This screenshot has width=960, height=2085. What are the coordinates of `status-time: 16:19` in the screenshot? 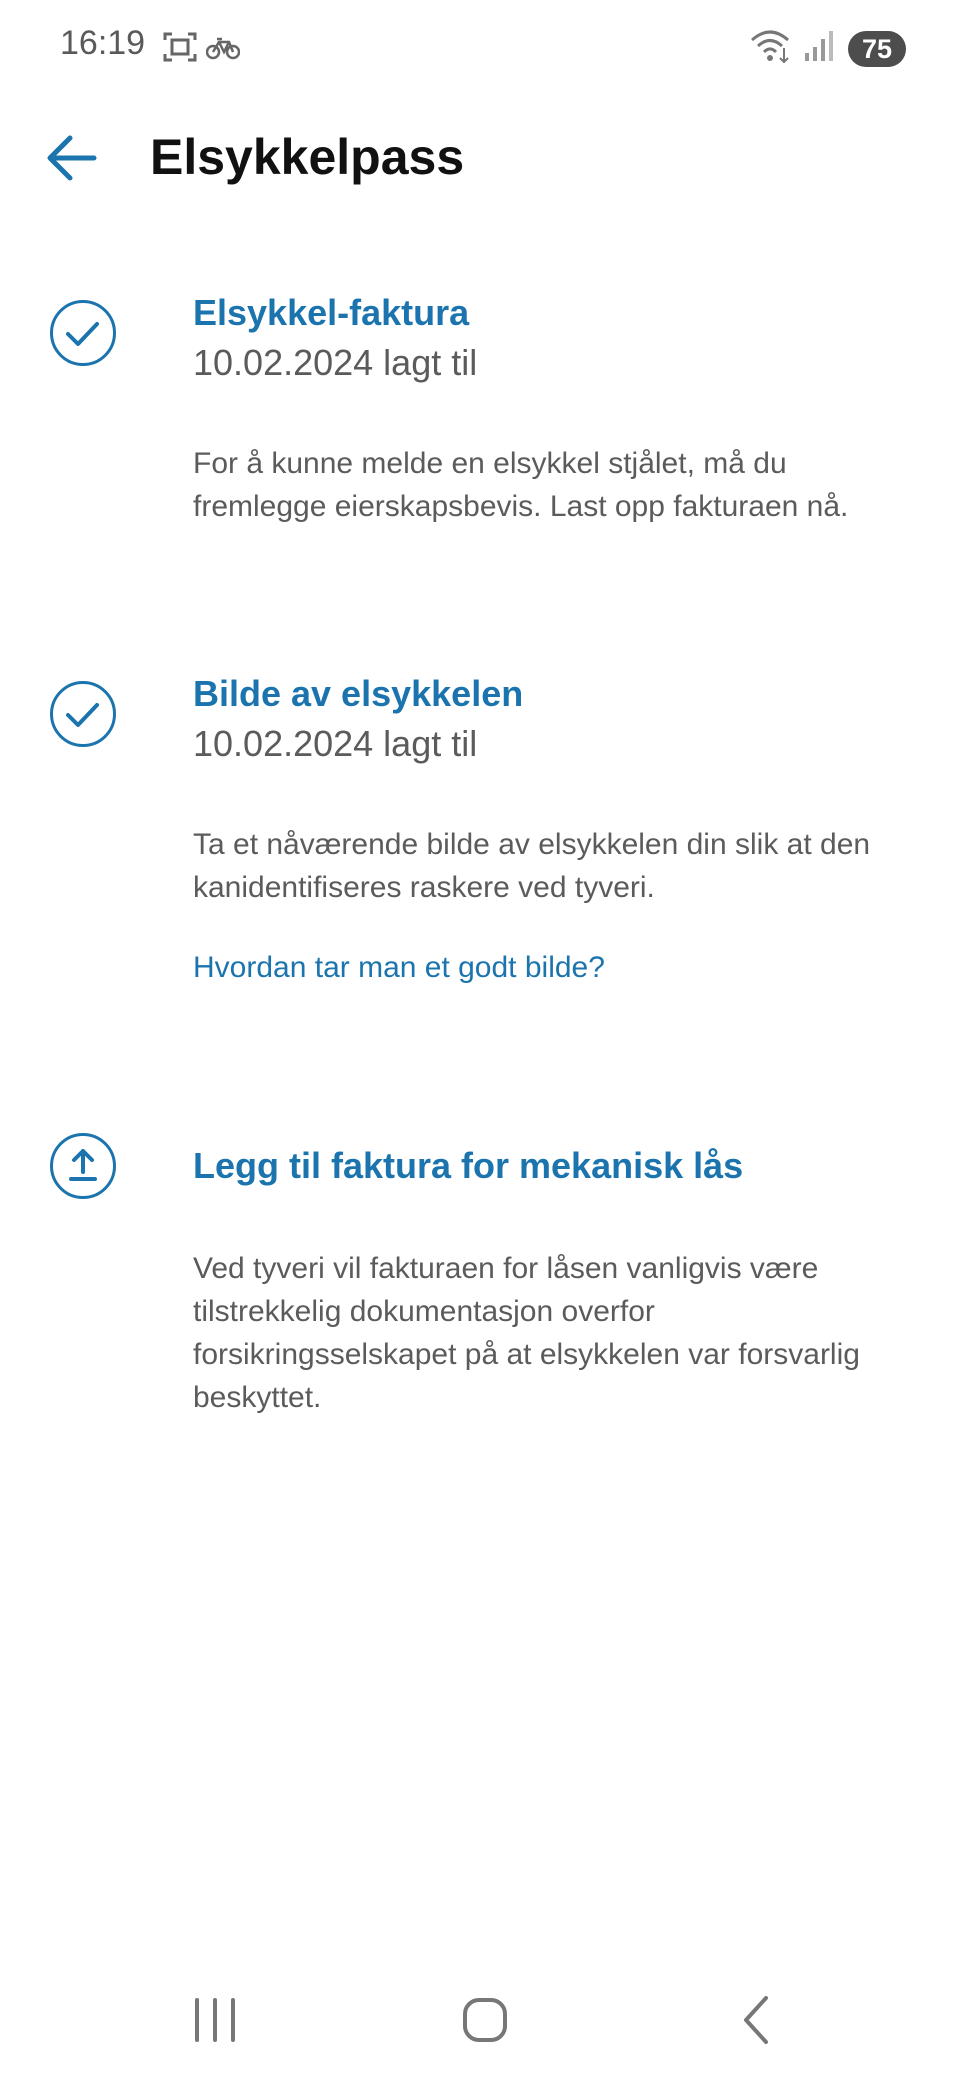 It's located at (103, 43).